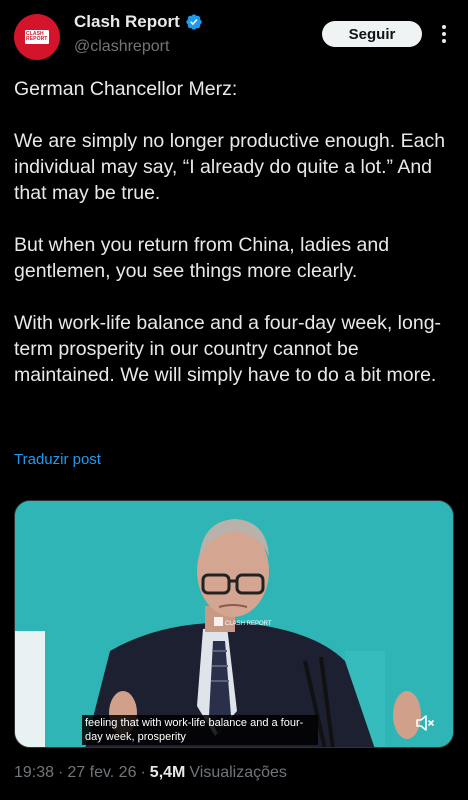 The width and height of the screenshot is (468, 800). I want to click on author-handle: @clashreport, so click(121, 47).